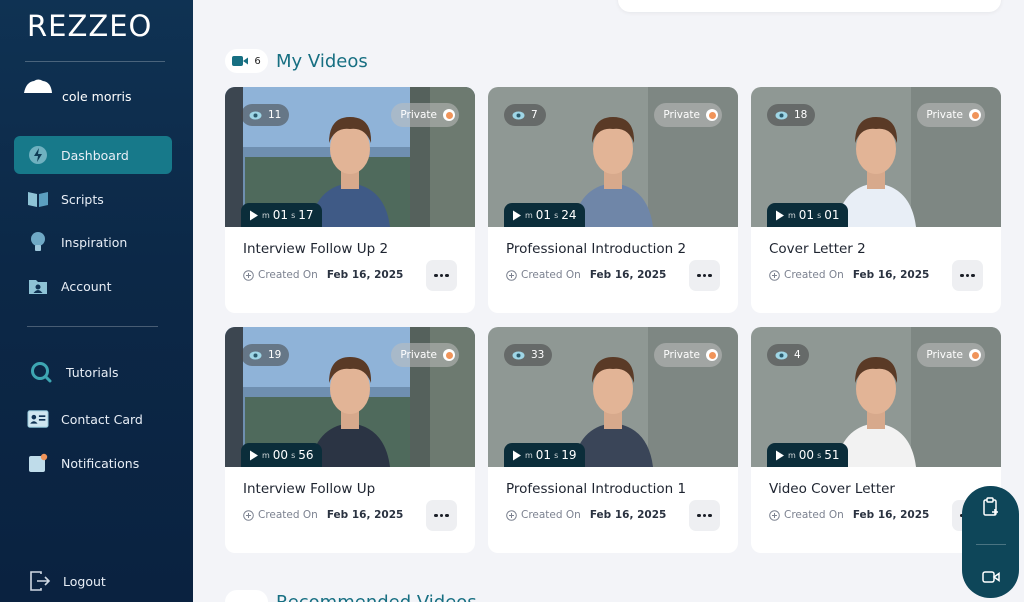 This screenshot has height=602, width=1024. Describe the element at coordinates (586, 275) in the screenshot. I see `created-date: Created On Feb 16, 2025` at that location.